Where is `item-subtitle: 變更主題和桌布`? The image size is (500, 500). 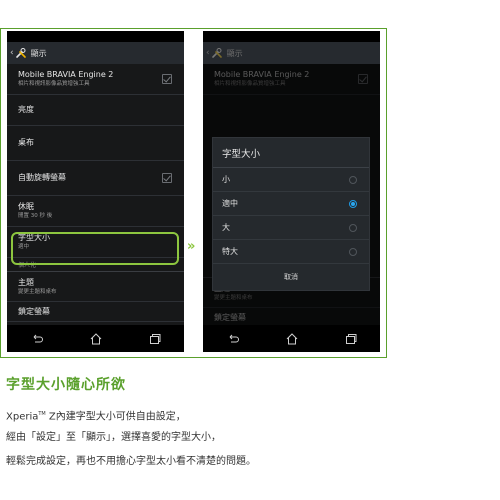
item-subtitle: 變更主題和桌布 is located at coordinates (37, 291).